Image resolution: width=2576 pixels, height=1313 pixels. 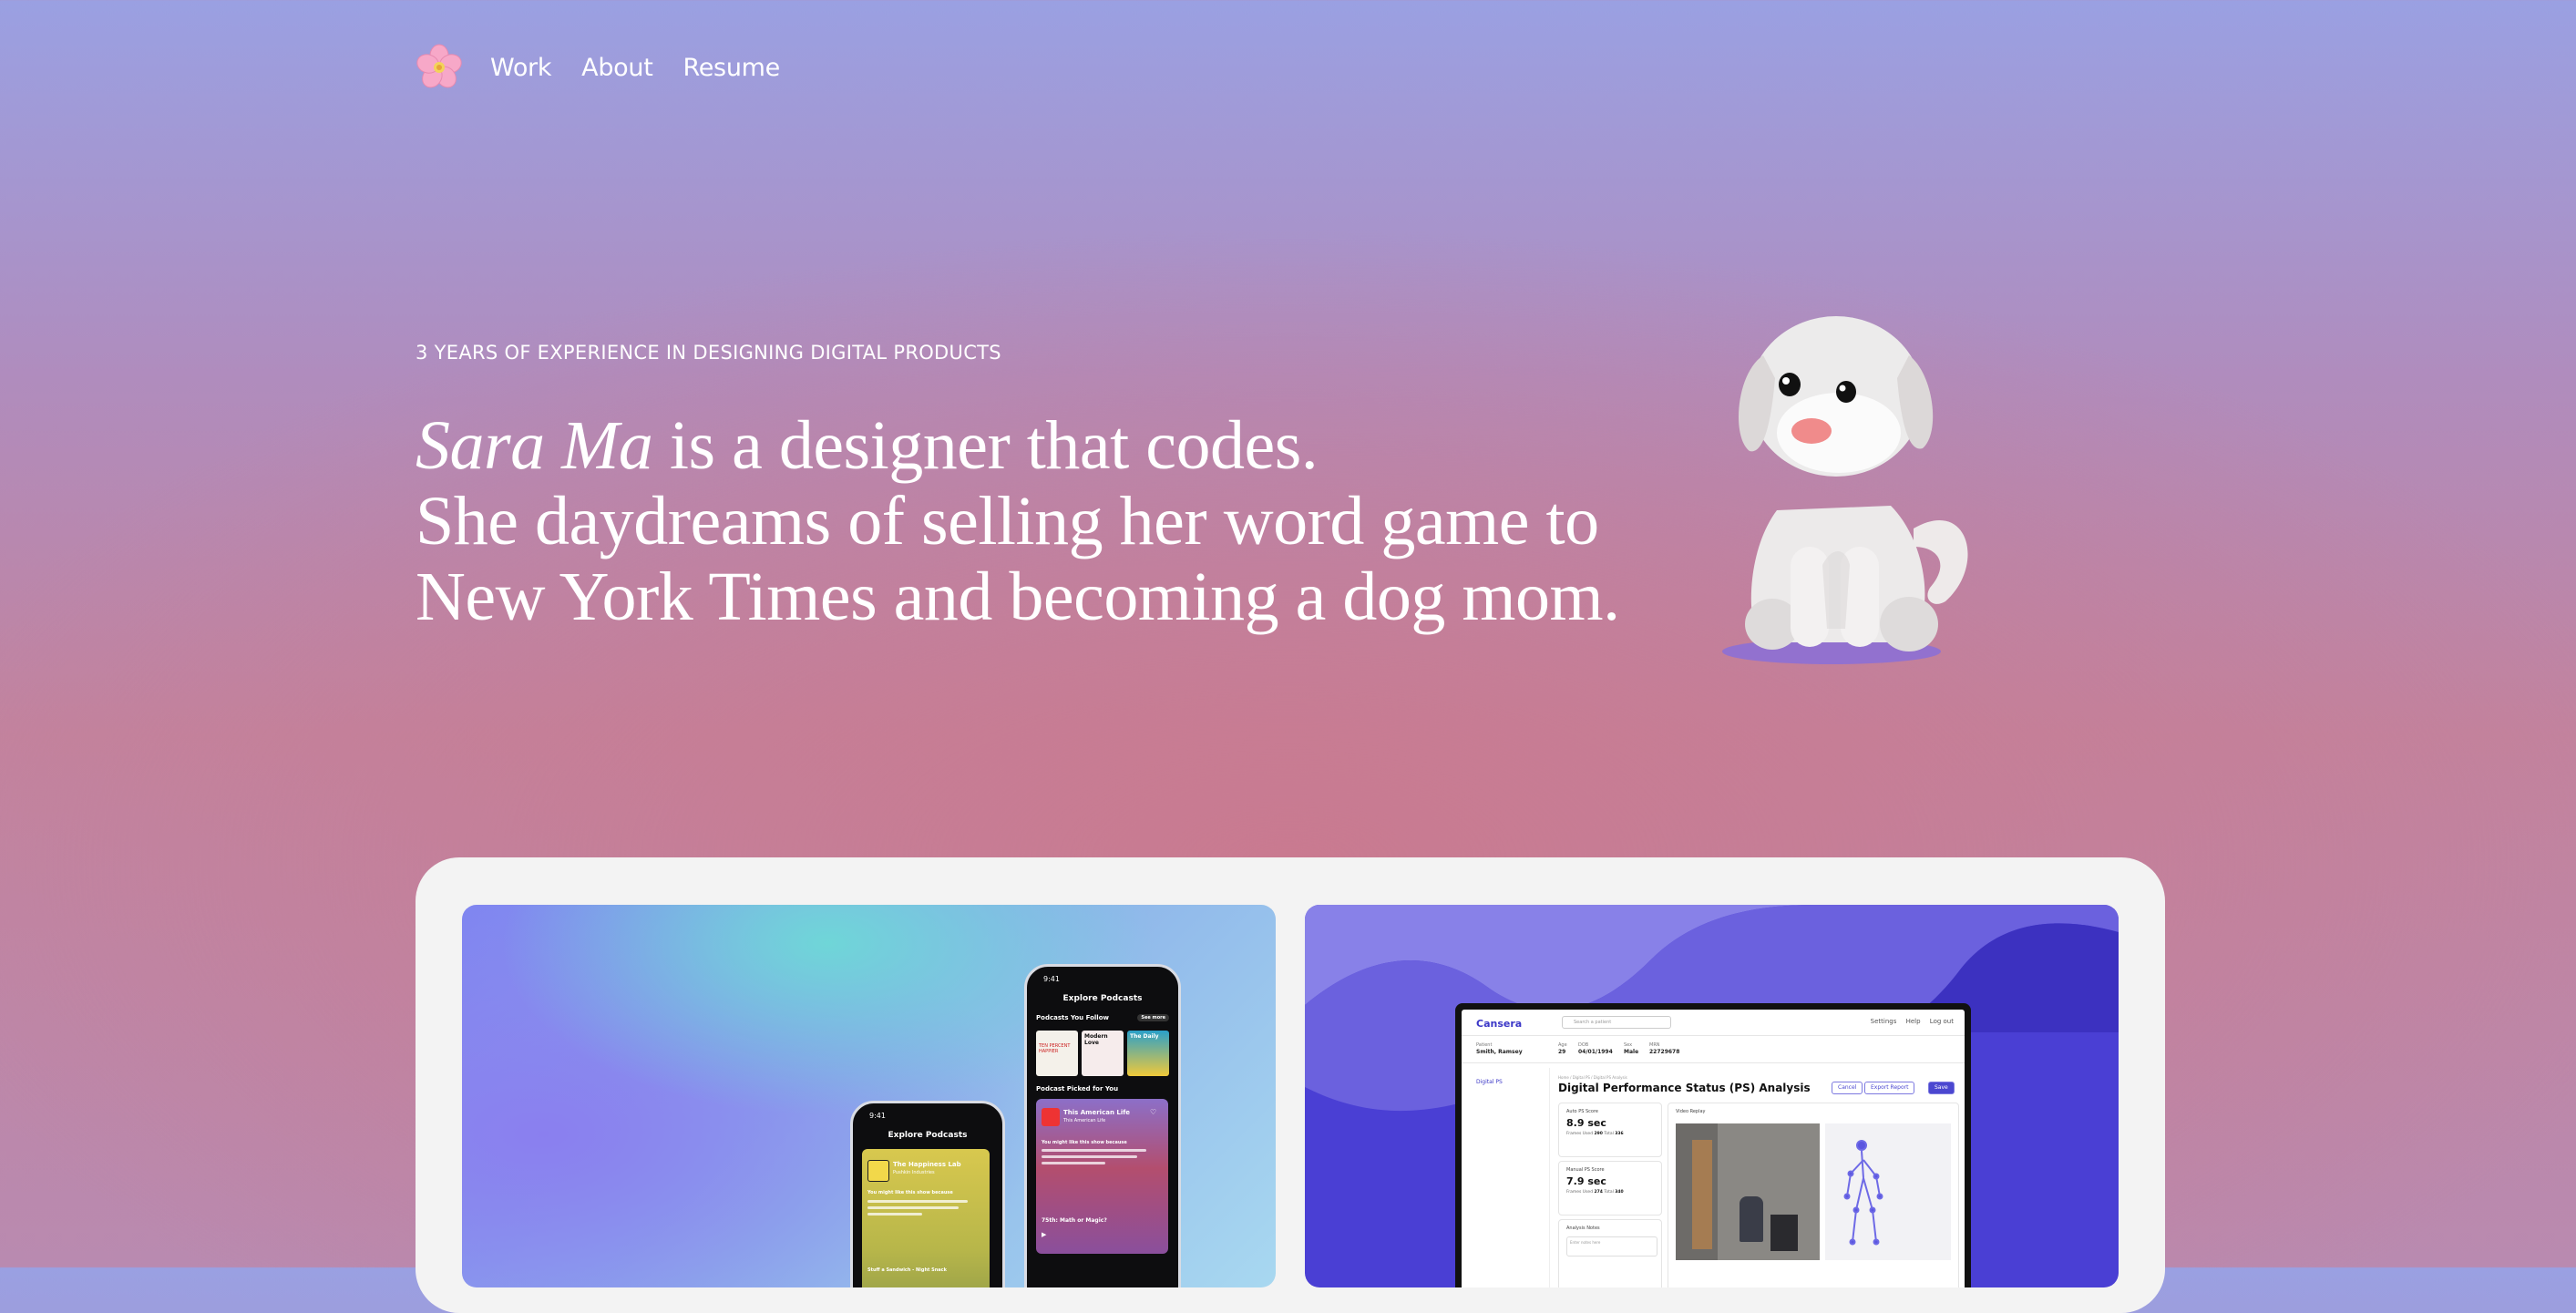 I want to click on see-more-button: See more, so click(x=1153, y=1017).